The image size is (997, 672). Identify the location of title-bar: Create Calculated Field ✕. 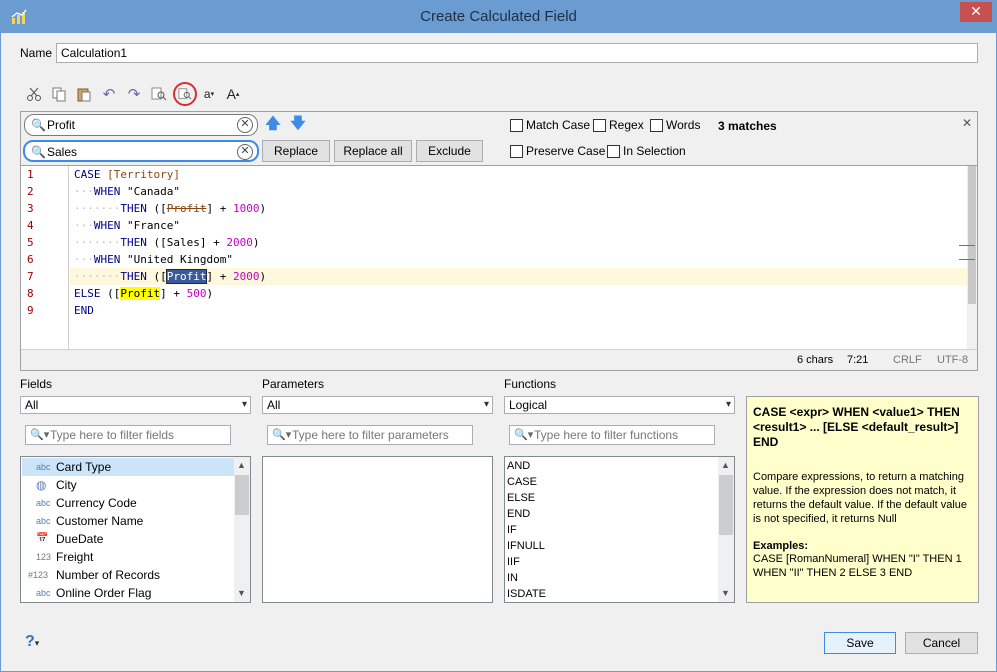
(498, 17).